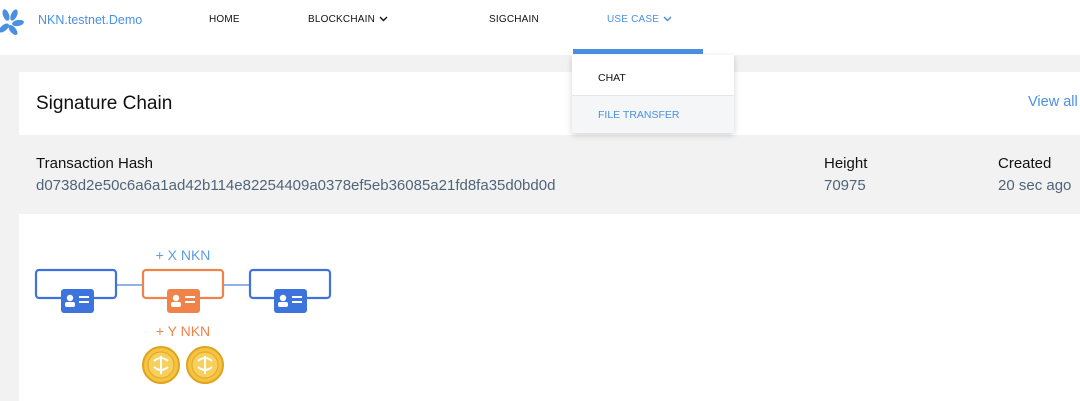  I want to click on hash-label: Transaction Hash, so click(94, 163).